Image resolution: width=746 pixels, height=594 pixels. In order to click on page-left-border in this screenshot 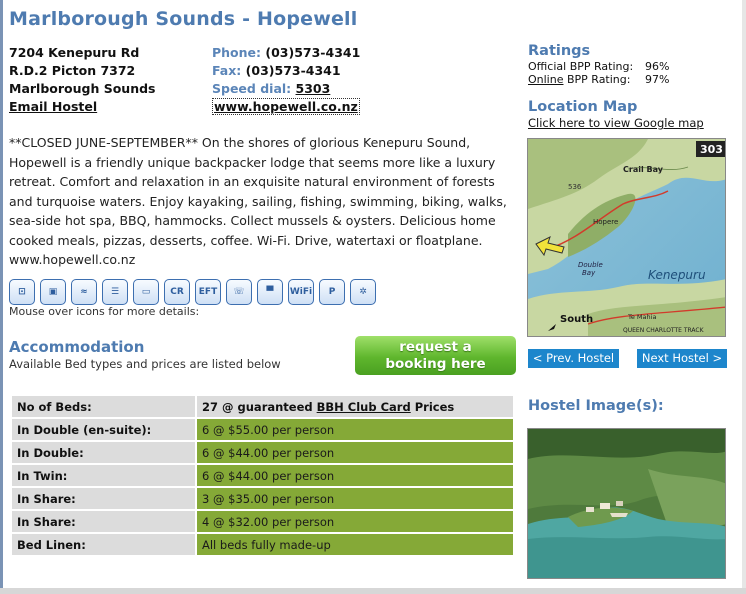, I will do `click(1, 297)`.